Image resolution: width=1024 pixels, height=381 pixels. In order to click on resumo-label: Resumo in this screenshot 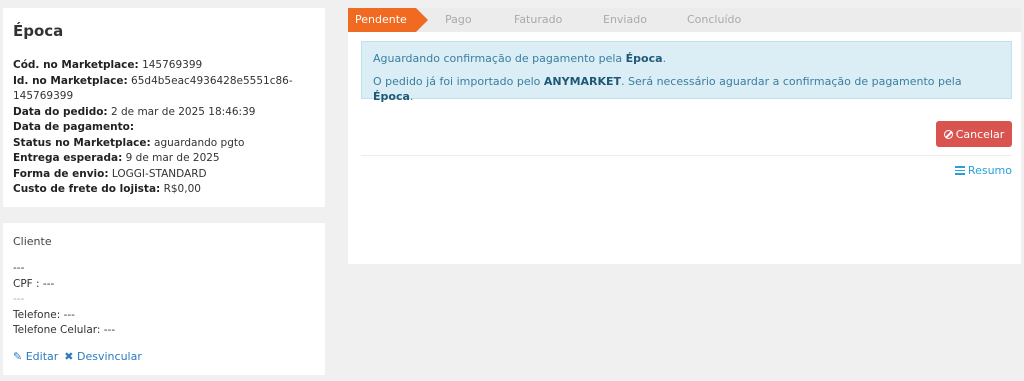, I will do `click(989, 170)`.